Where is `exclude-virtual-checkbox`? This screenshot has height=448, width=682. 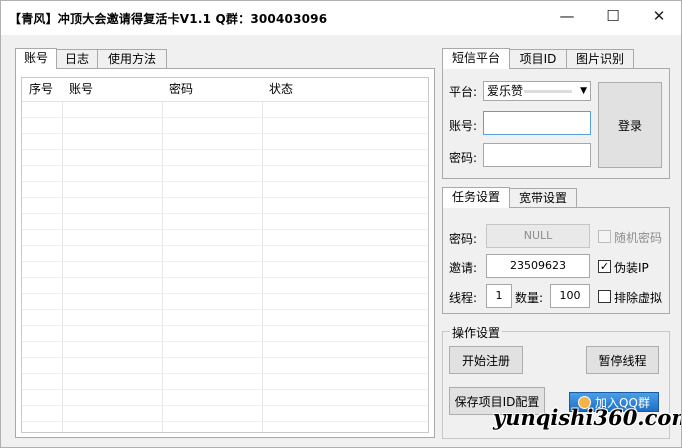
exclude-virtual-checkbox is located at coordinates (604, 296).